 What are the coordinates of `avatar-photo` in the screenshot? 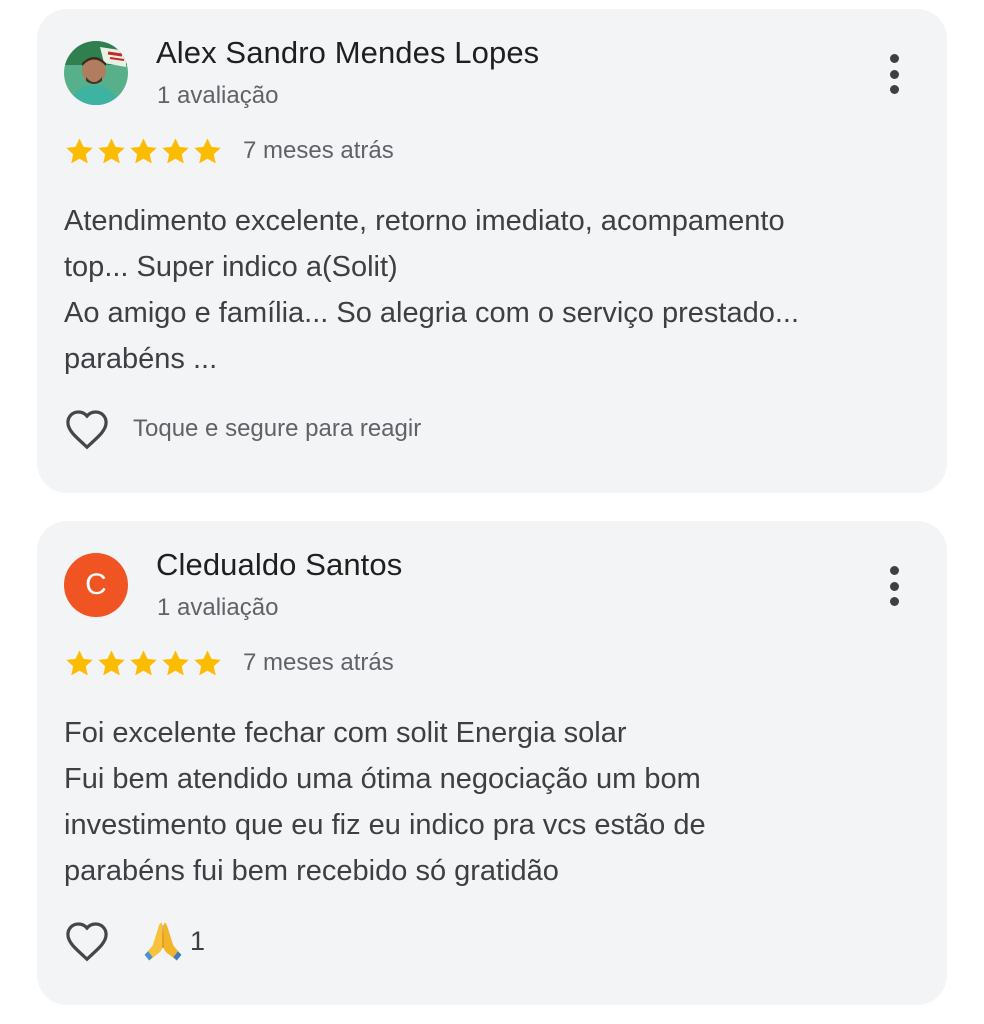 It's located at (96, 73).